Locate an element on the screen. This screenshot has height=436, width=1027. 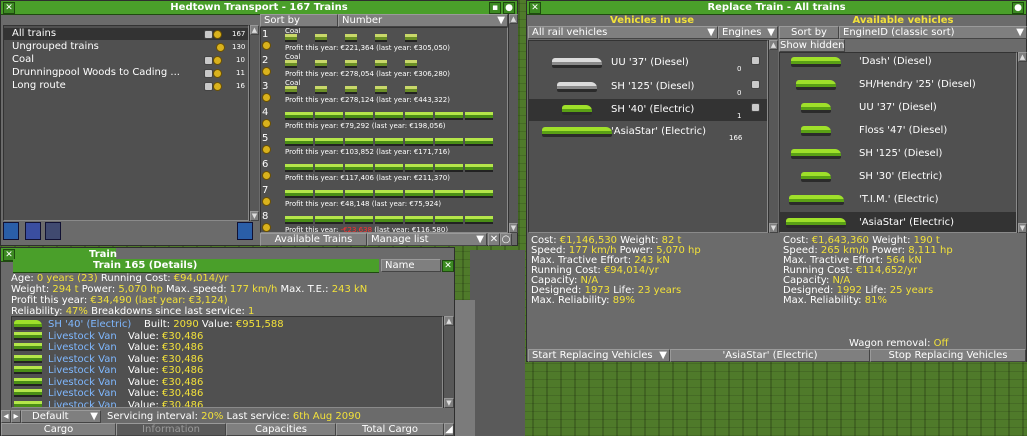
close-details-icon: ✕ is located at coordinates (448, 266).